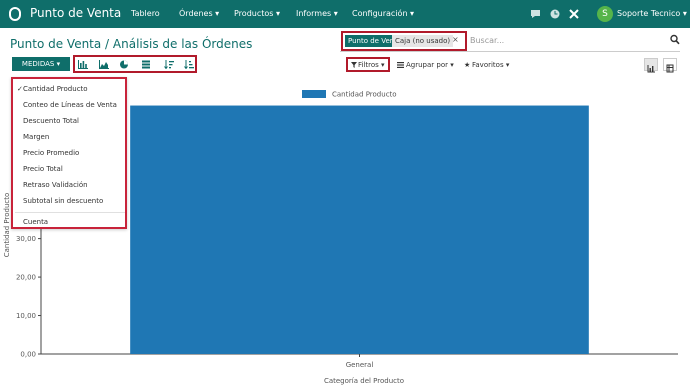 This screenshot has height=388, width=690. Describe the element at coordinates (423, 41) in the screenshot. I see `search-facet-value: Caja (no usado)` at that location.